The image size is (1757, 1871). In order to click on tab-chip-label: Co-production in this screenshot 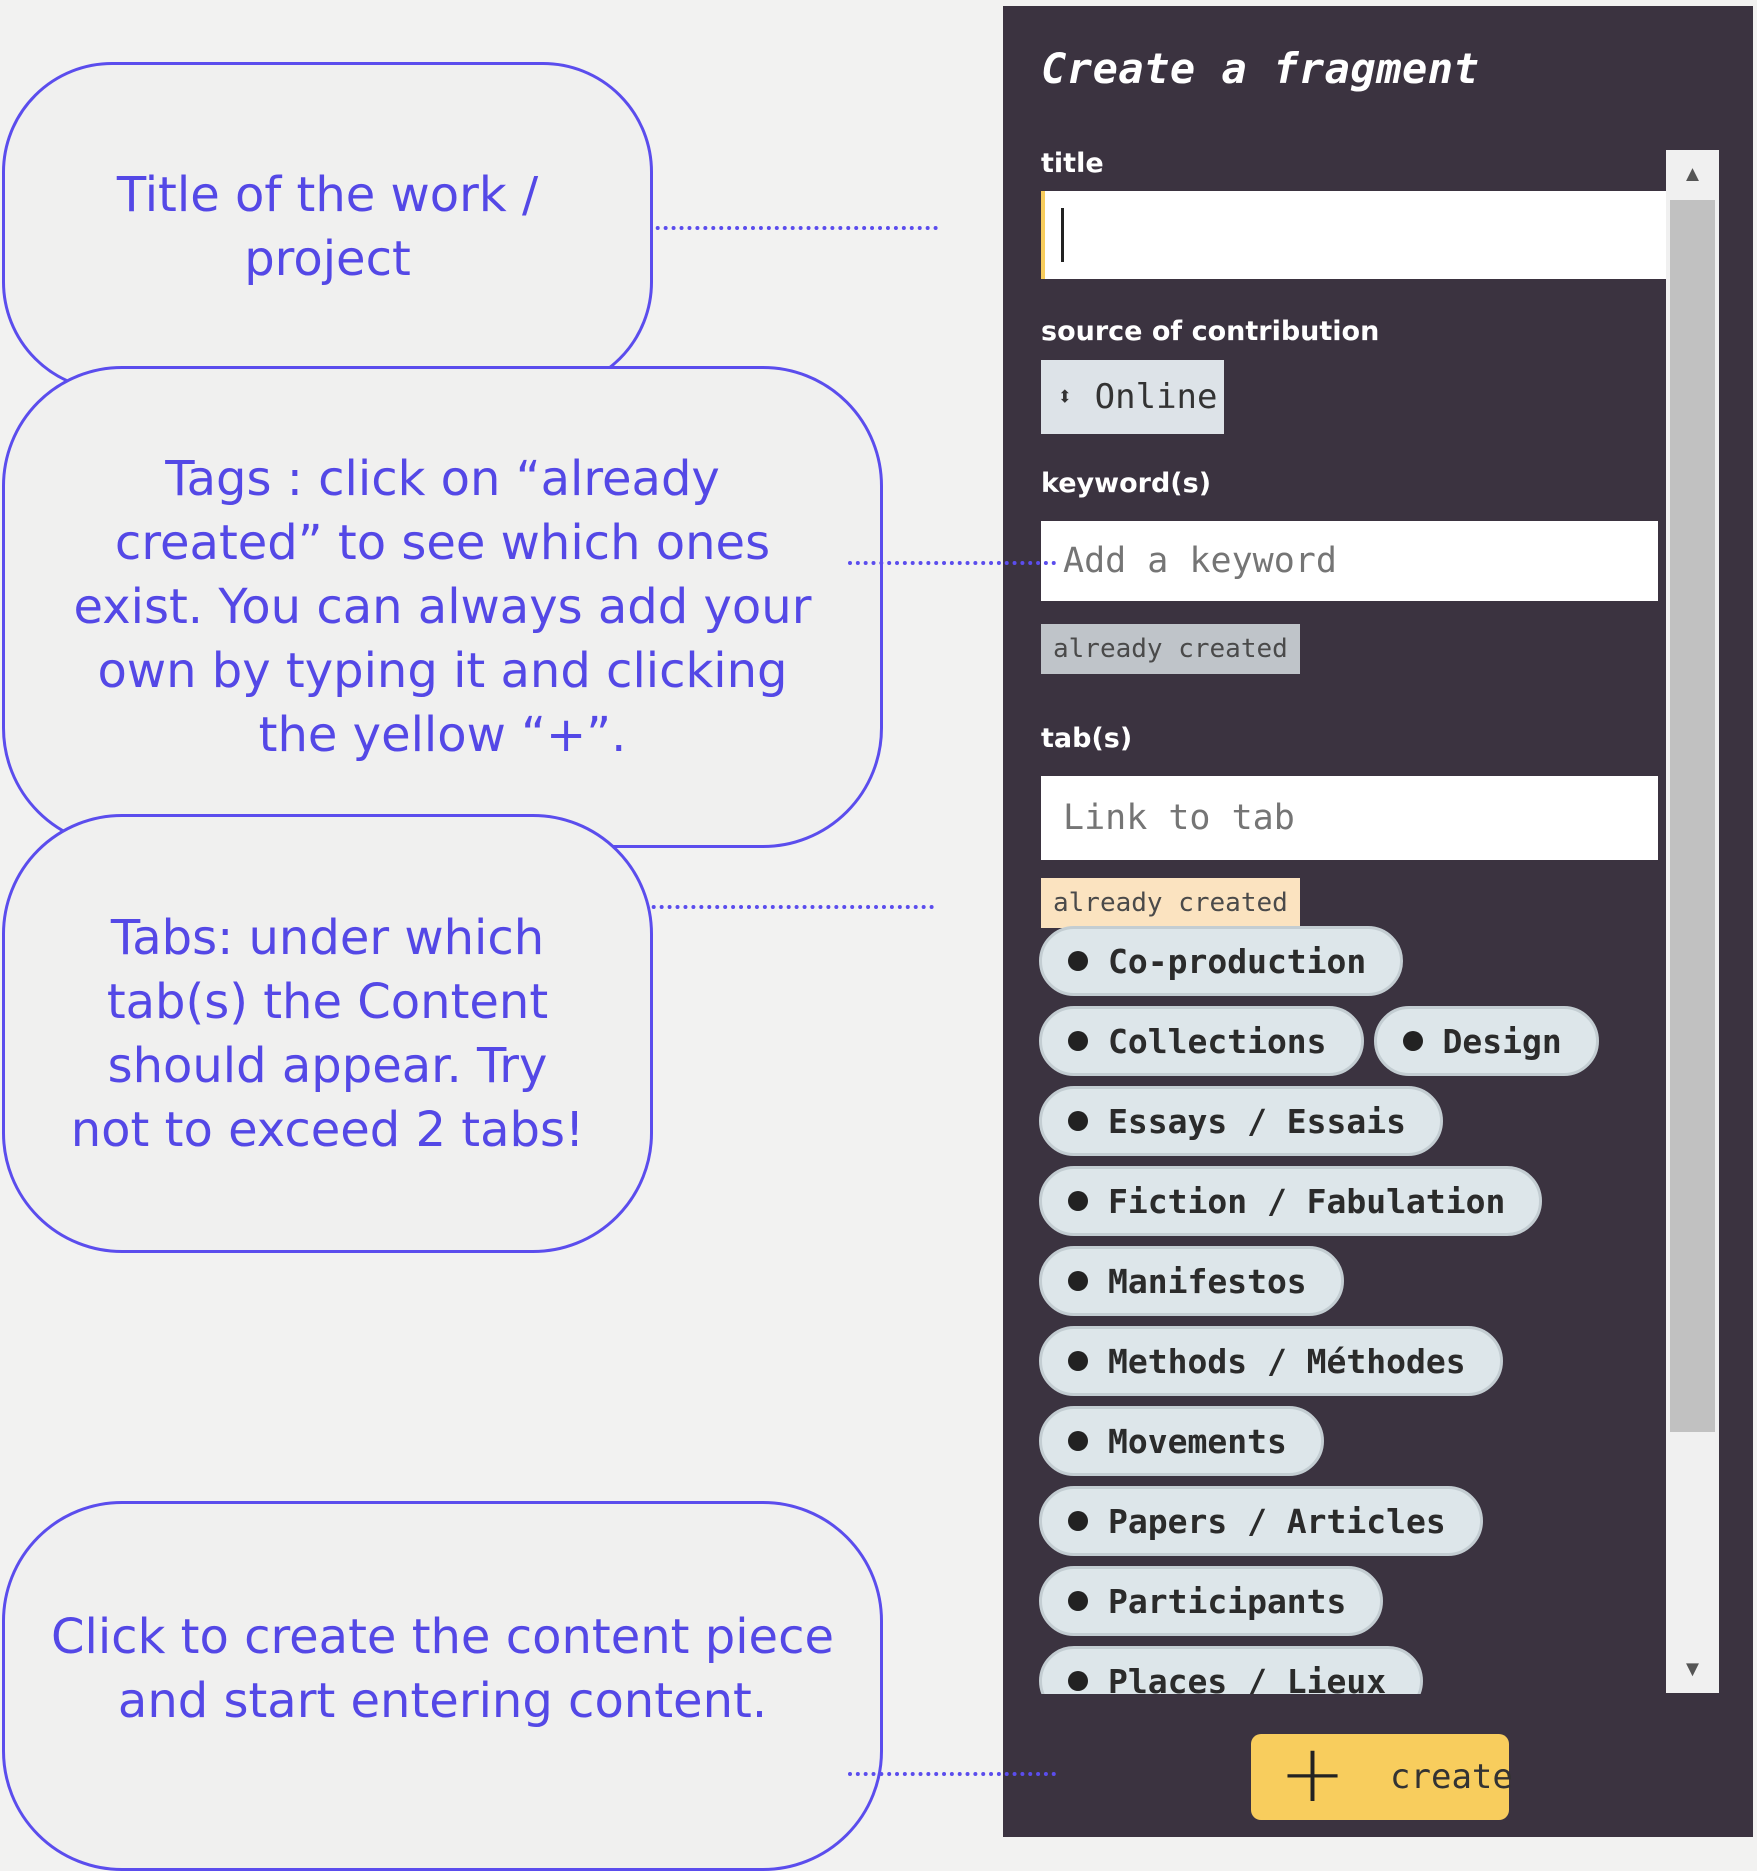, I will do `click(1237, 961)`.